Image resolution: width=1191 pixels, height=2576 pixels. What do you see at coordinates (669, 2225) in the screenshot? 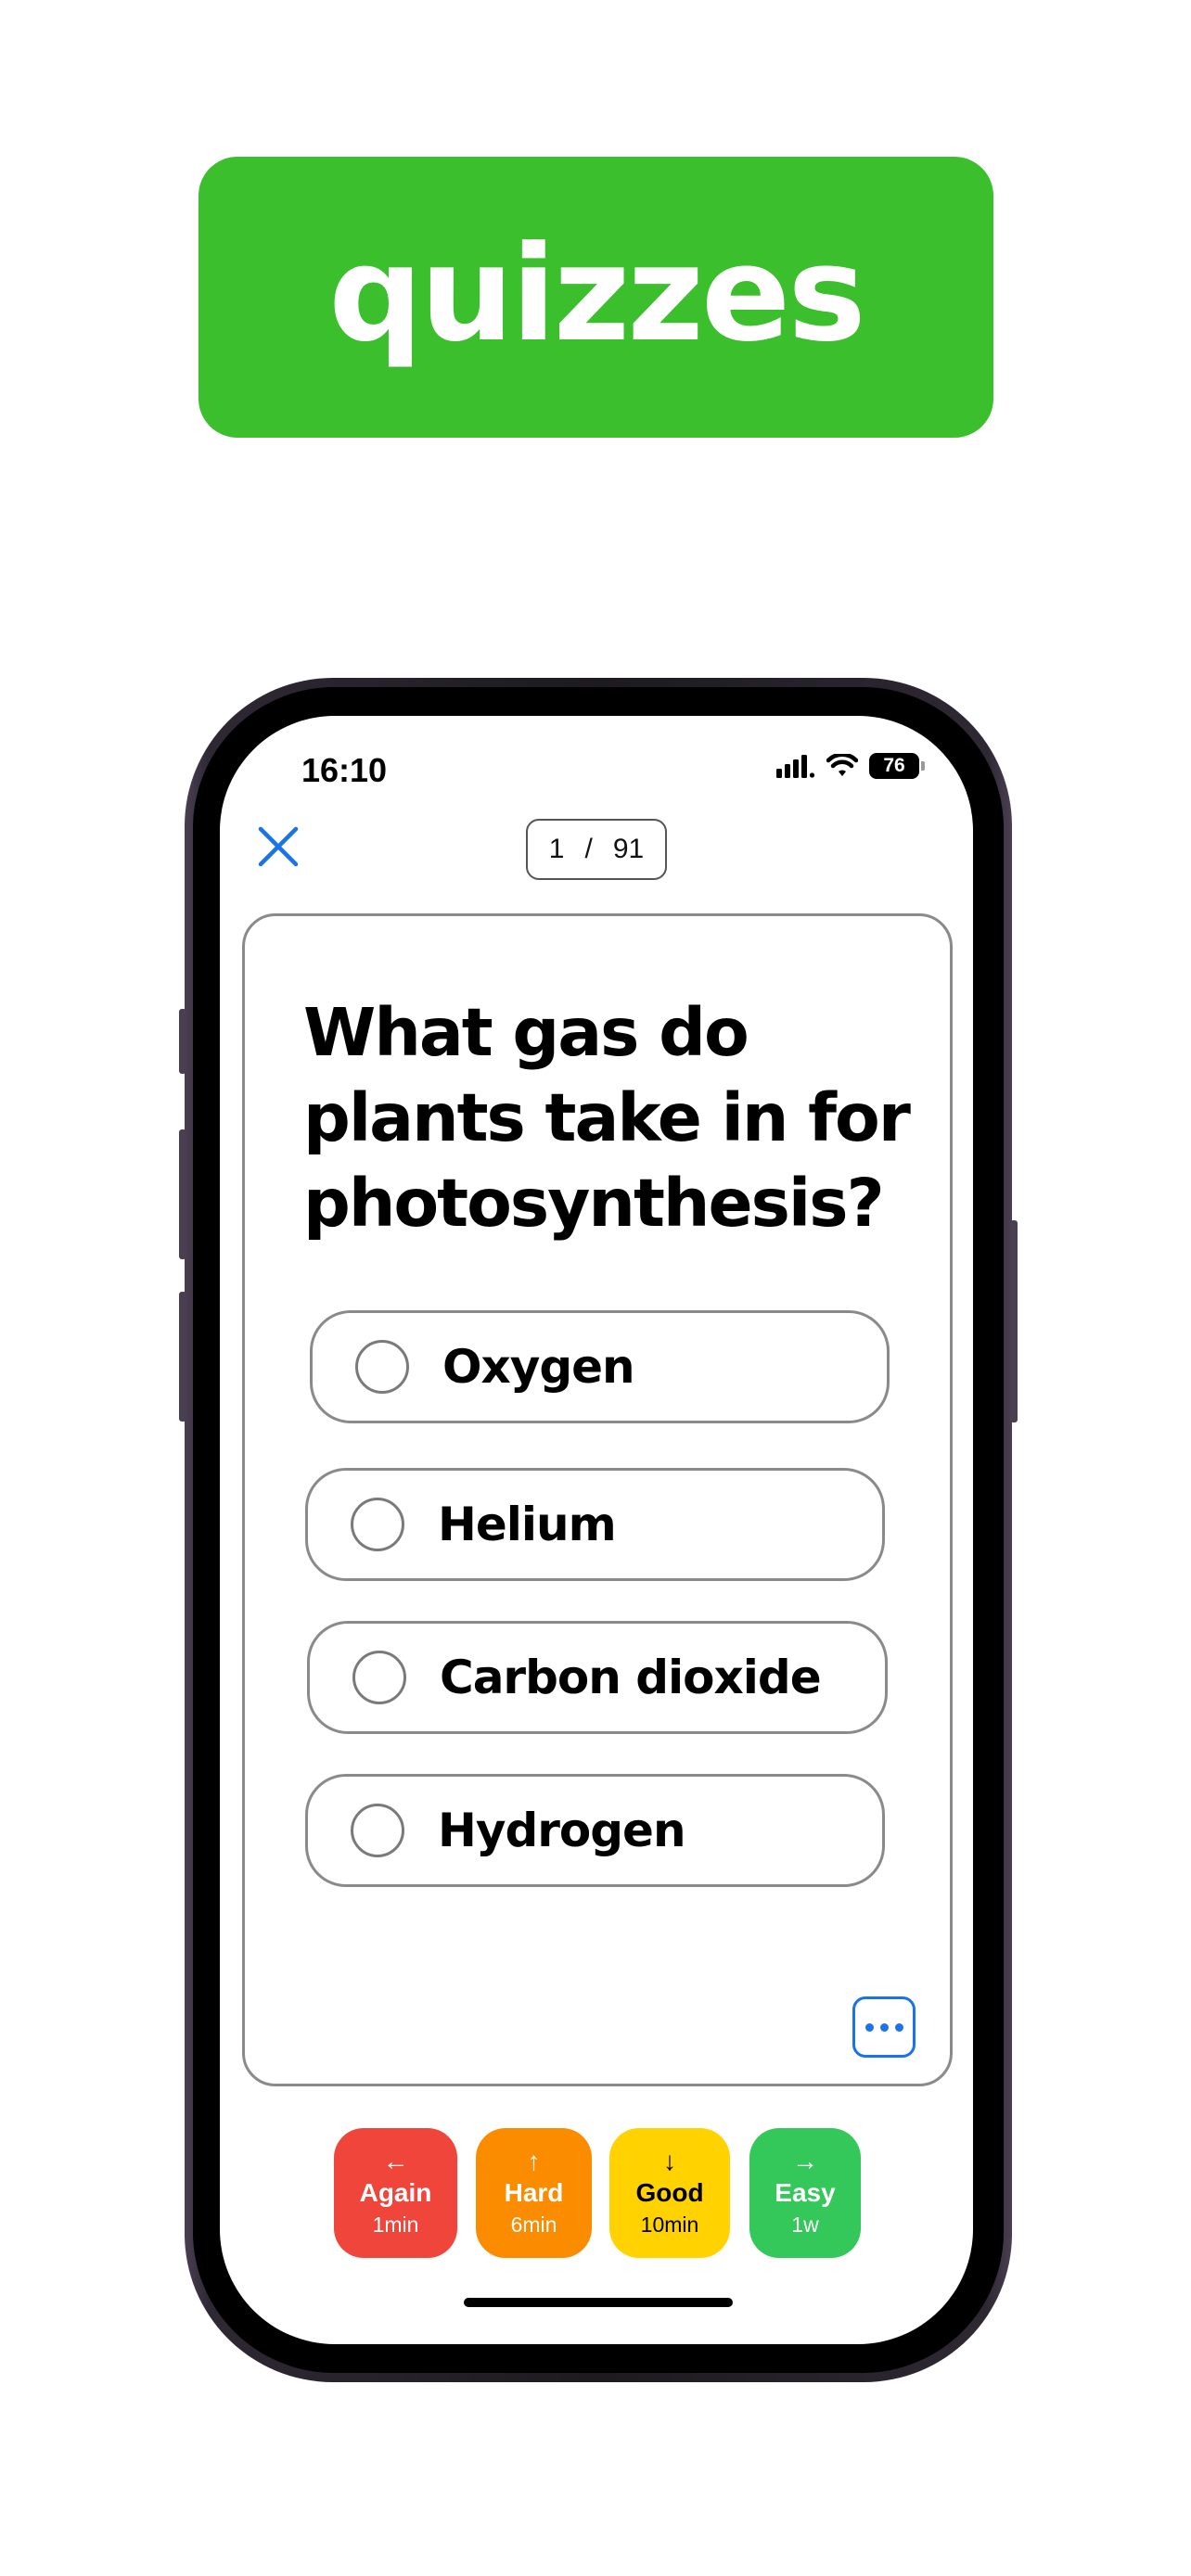
I see `rate-interval: 10min` at bounding box center [669, 2225].